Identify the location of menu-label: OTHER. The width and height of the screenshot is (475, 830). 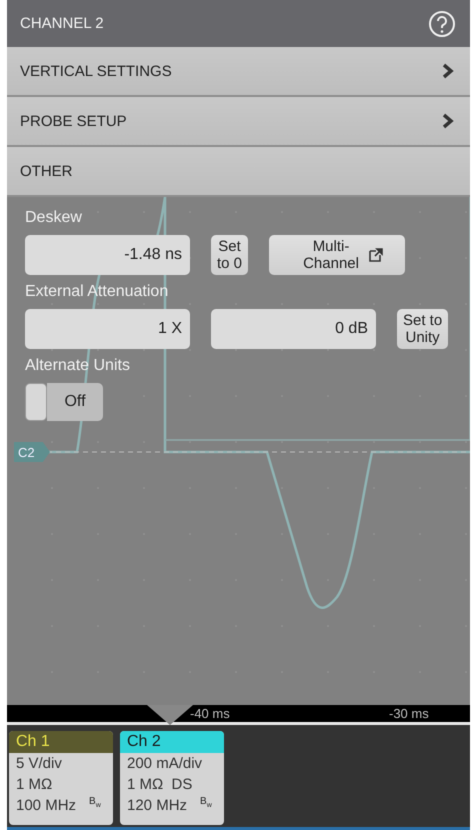
(46, 171).